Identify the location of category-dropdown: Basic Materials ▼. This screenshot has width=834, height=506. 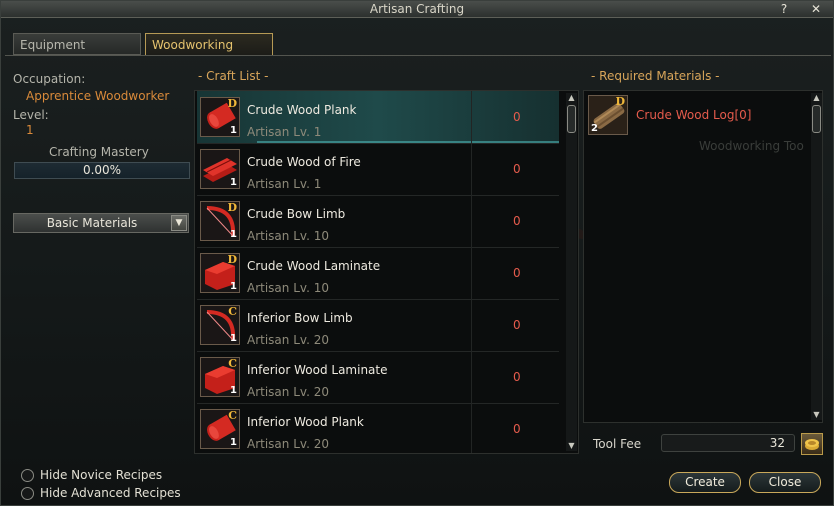
(101, 223).